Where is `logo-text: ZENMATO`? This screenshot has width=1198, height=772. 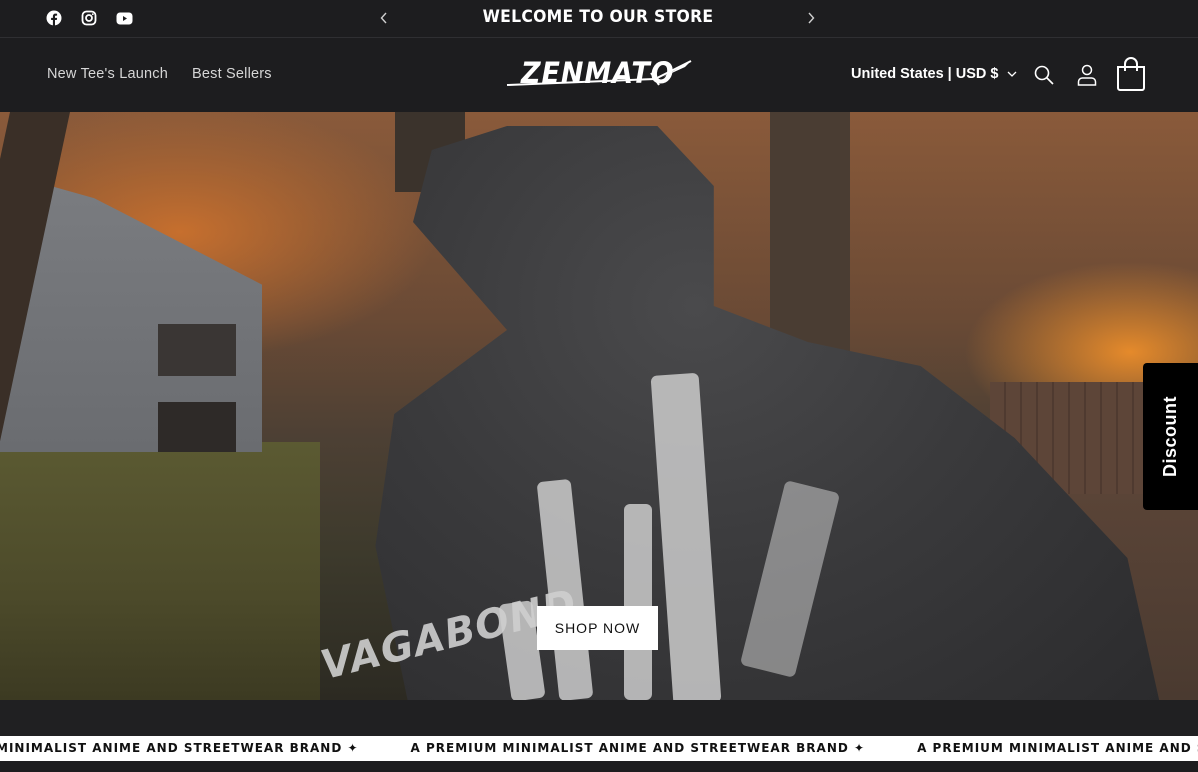
logo-text: ZENMATO is located at coordinates (598, 73).